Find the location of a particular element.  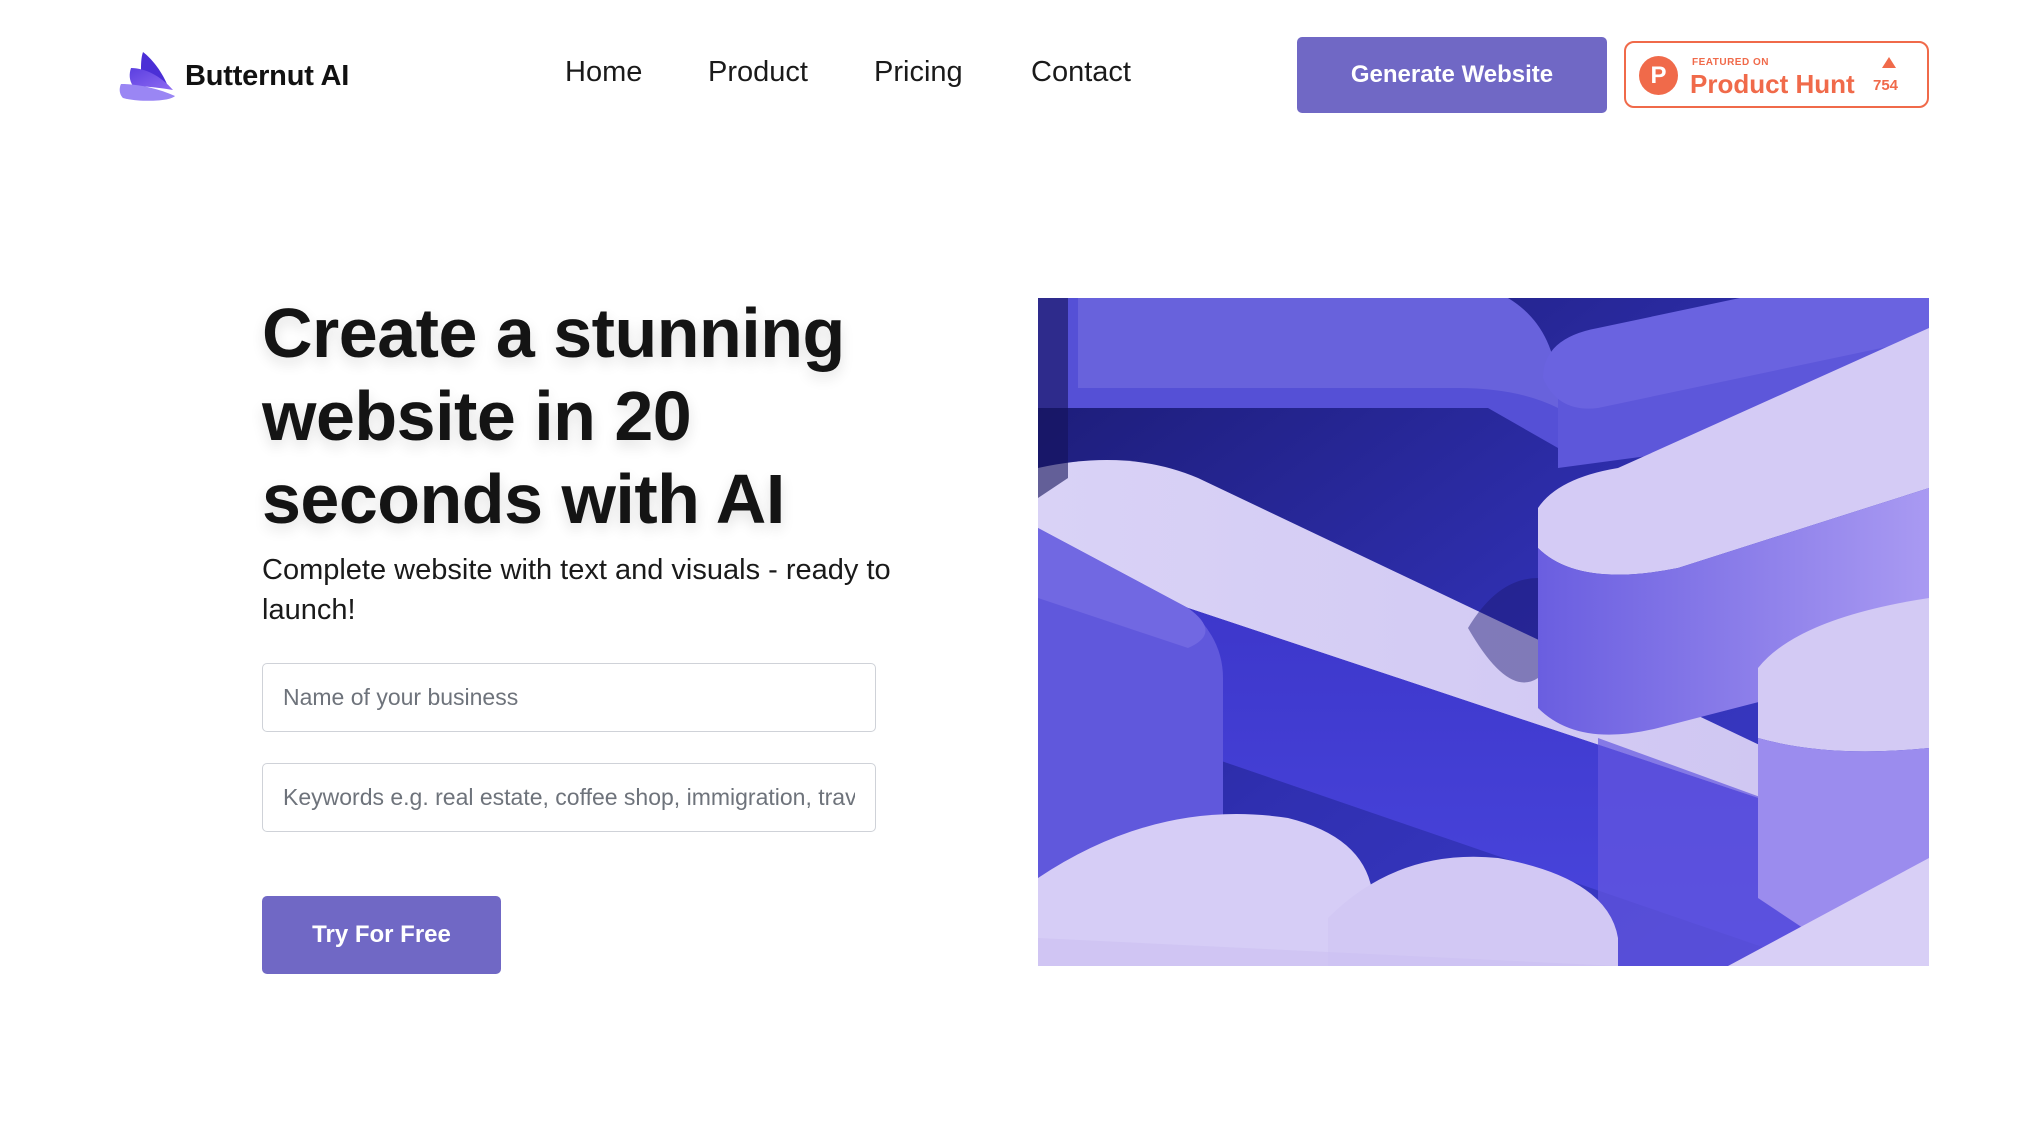

nav-pricing: Pricing is located at coordinates (918, 72).